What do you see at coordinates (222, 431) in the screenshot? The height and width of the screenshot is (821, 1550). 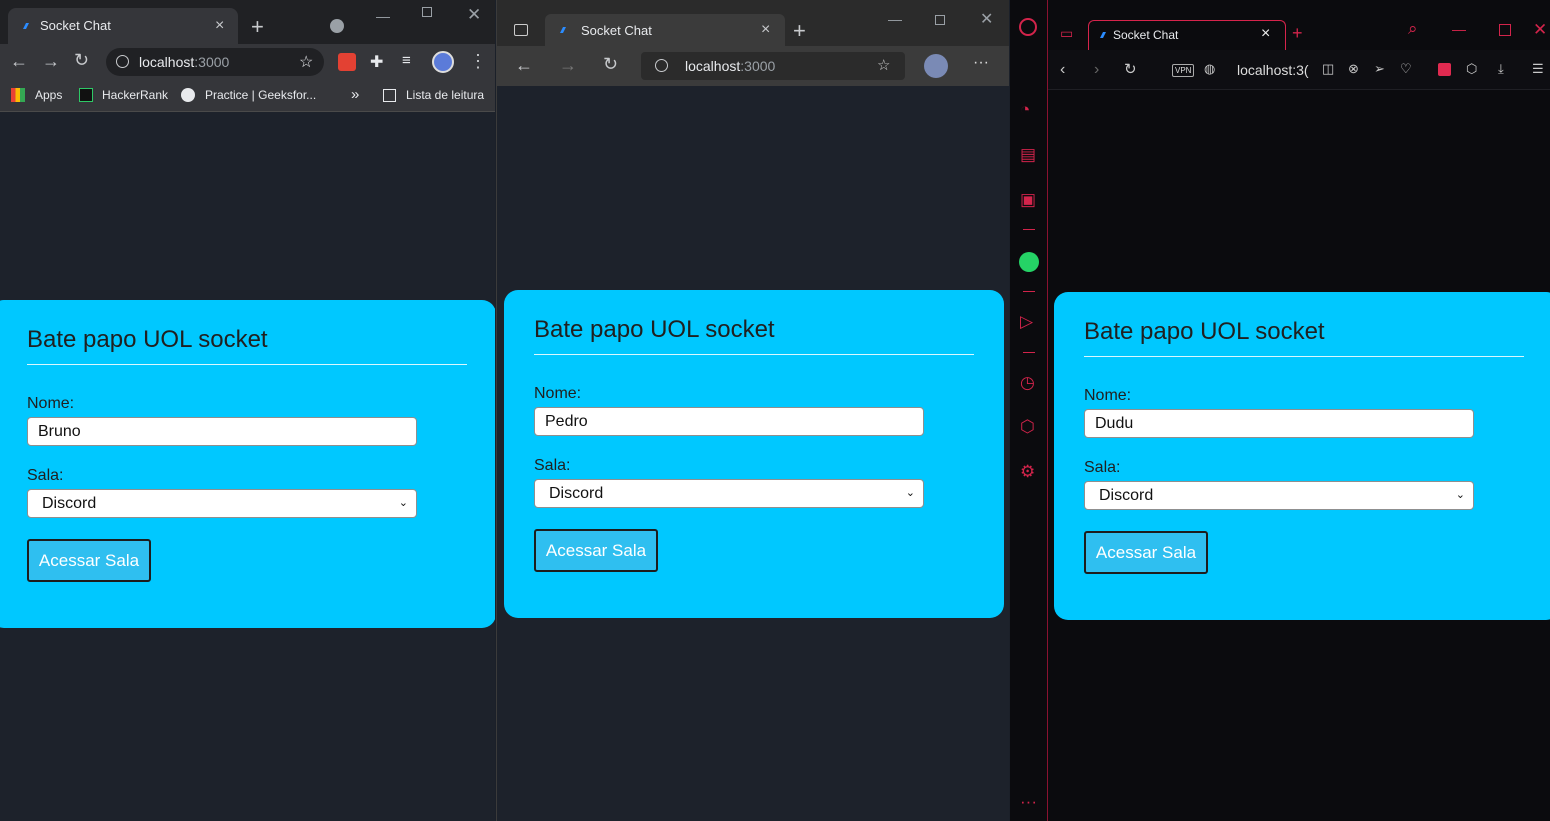 I see `name-input: Bruno` at bounding box center [222, 431].